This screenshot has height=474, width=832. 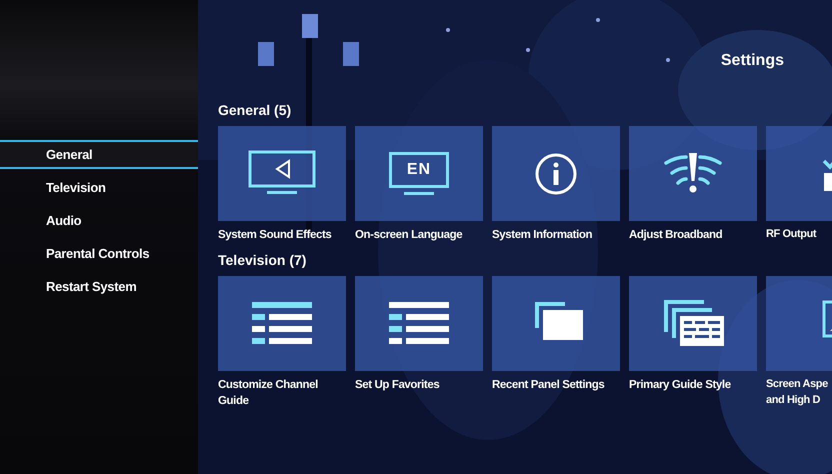 What do you see at coordinates (268, 394) in the screenshot?
I see `tile-label: Customize Channel Guide` at bounding box center [268, 394].